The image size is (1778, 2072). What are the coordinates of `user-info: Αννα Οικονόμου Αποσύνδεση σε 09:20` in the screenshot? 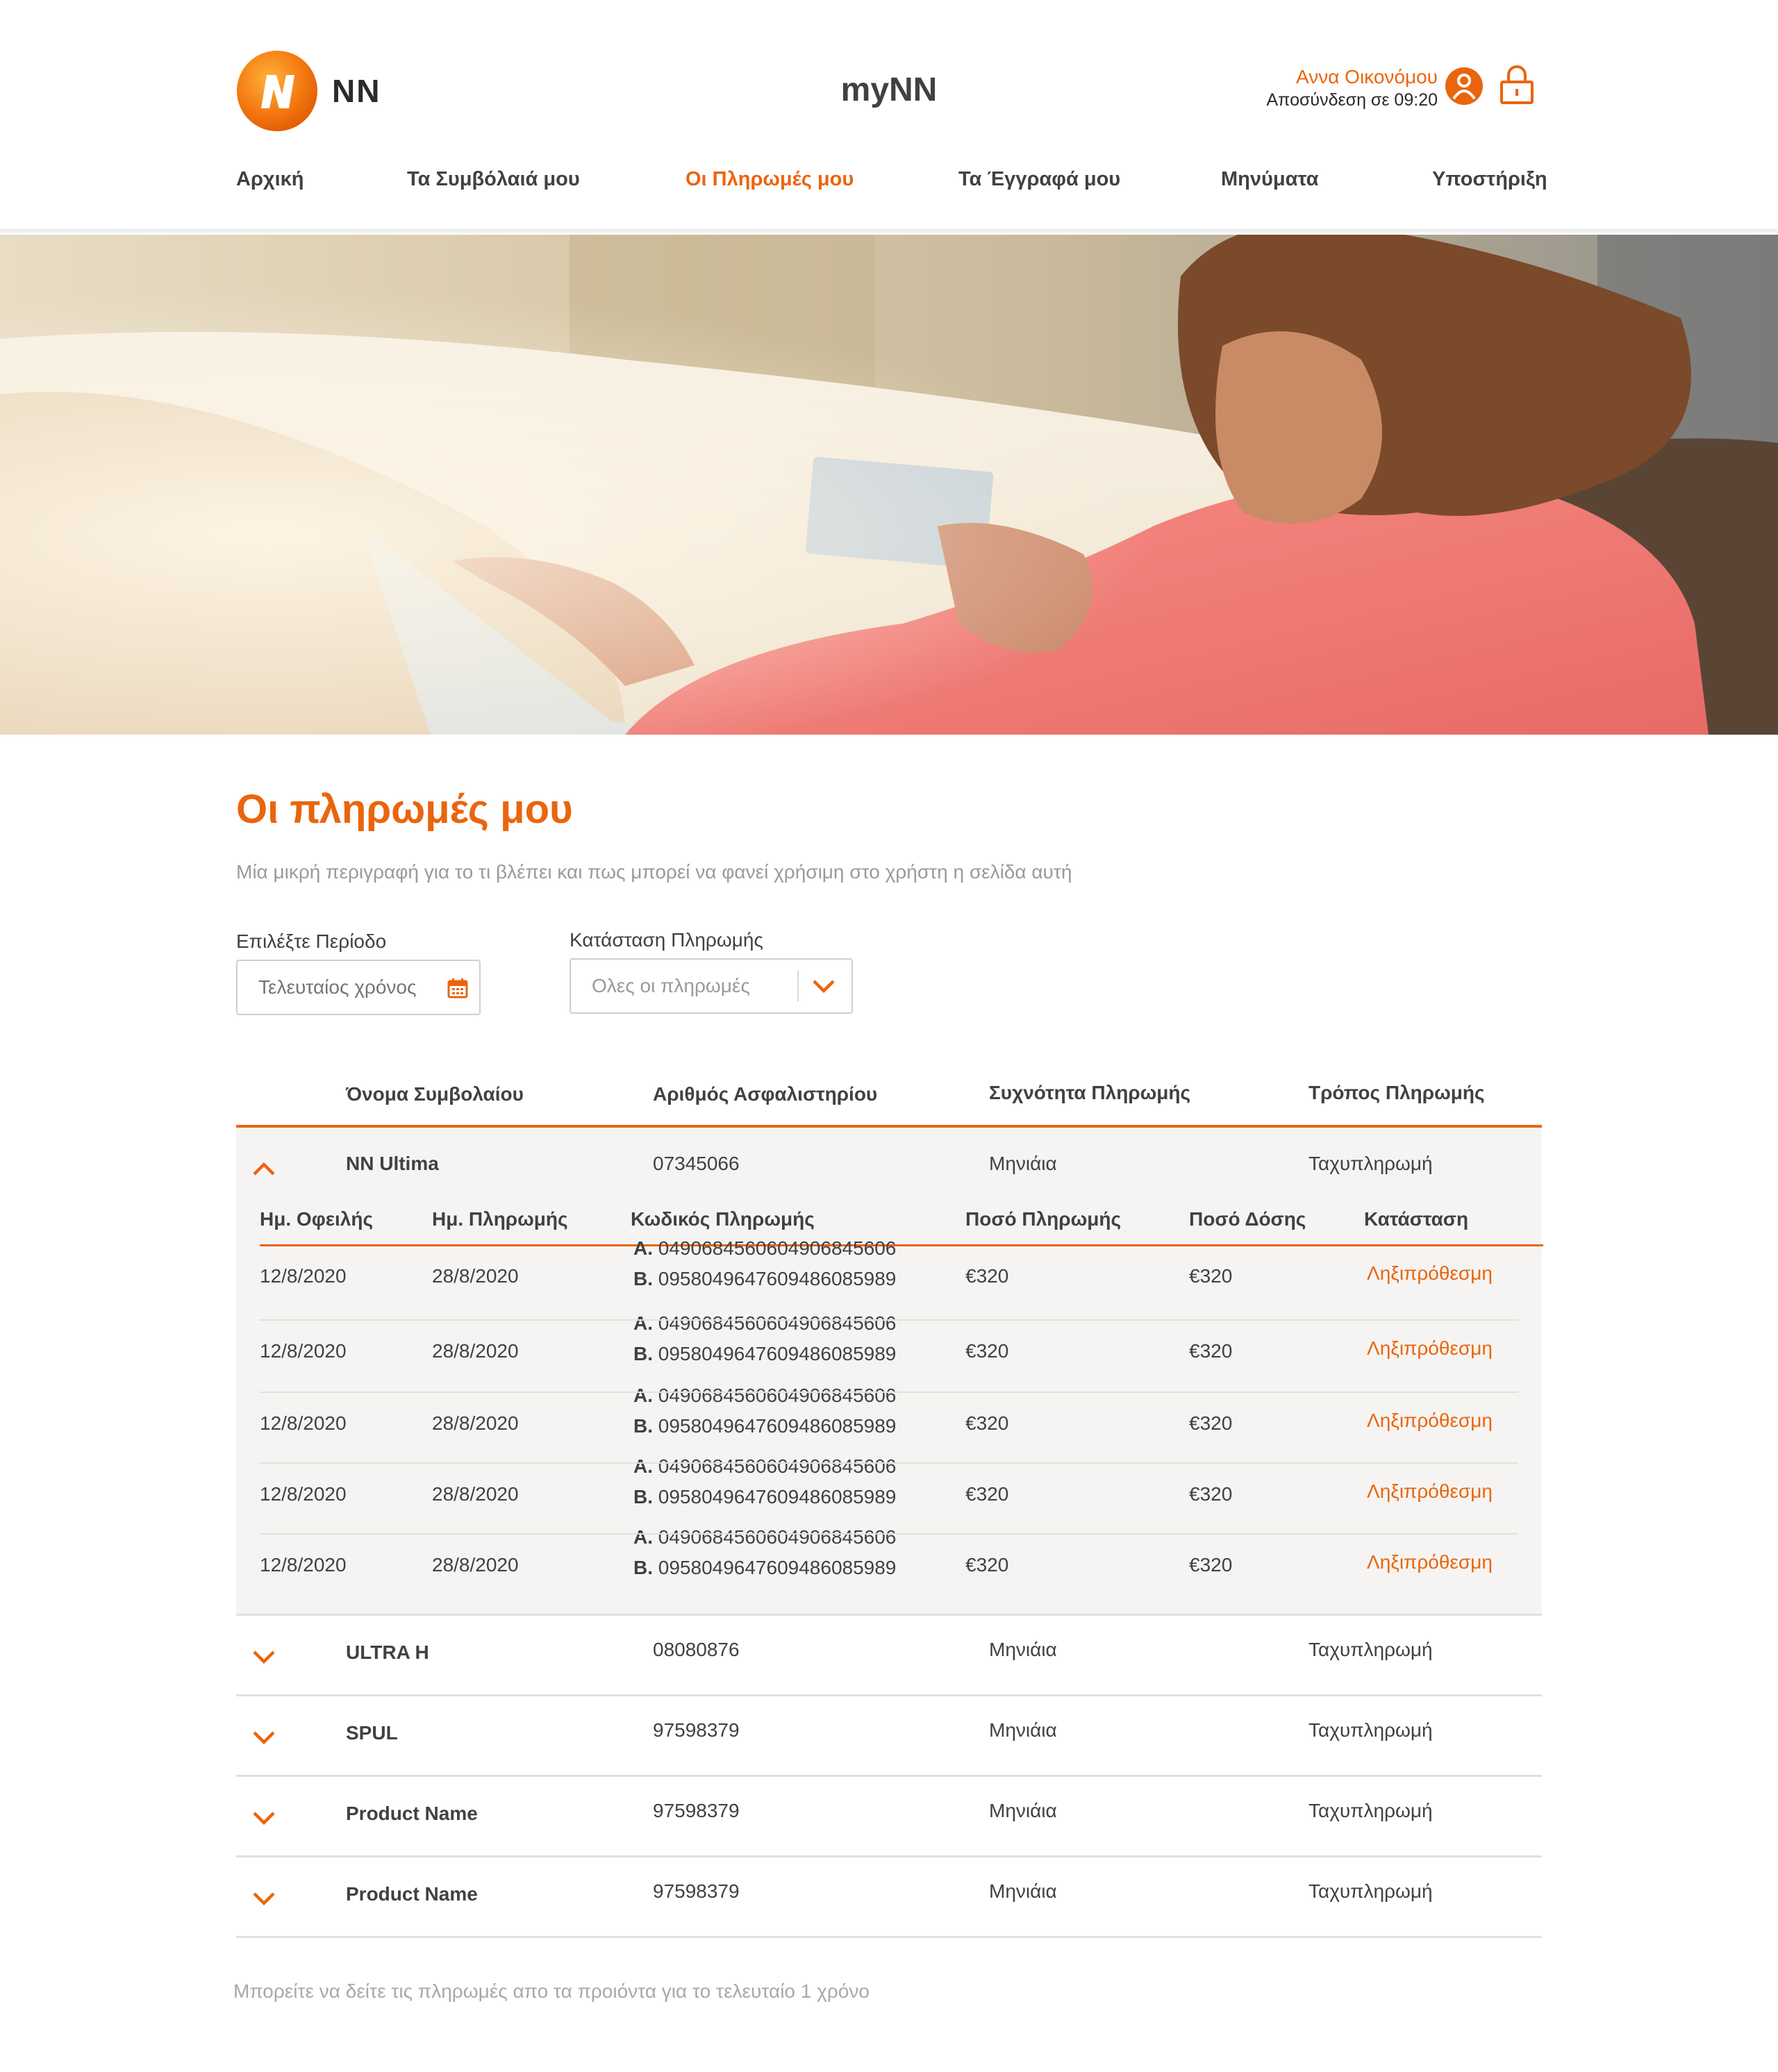 It's located at (1352, 88).